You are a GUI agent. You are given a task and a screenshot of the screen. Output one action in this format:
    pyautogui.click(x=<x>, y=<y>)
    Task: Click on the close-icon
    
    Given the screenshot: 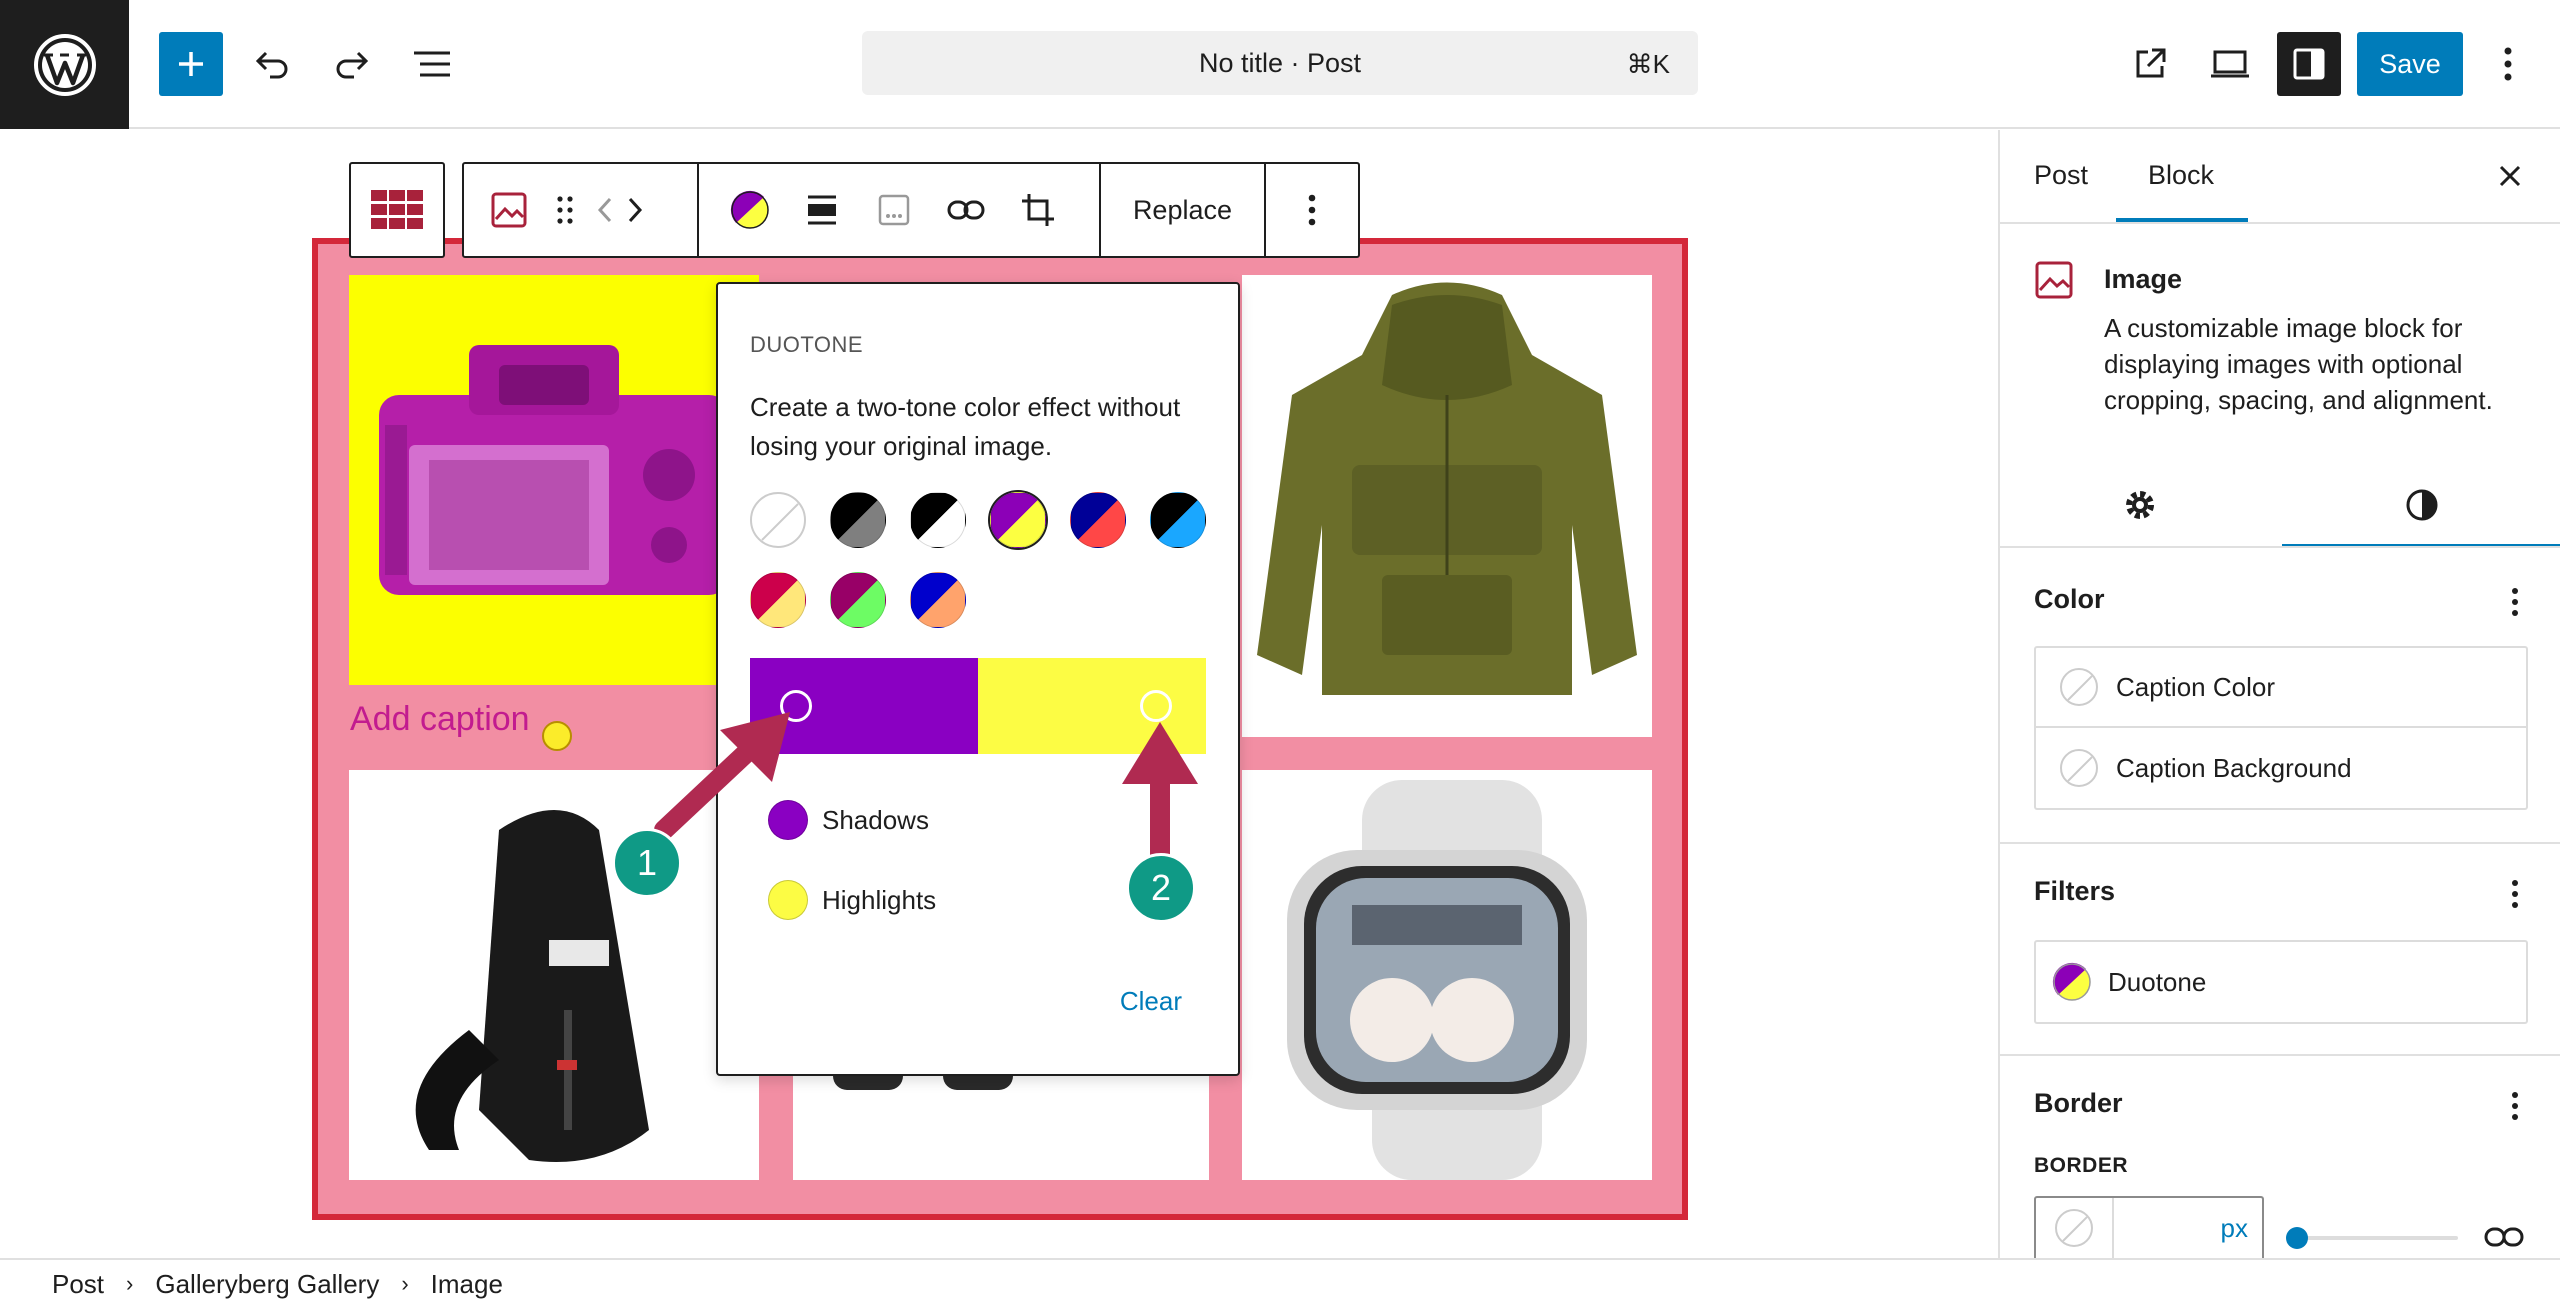 What is the action you would take?
    pyautogui.click(x=2510, y=176)
    